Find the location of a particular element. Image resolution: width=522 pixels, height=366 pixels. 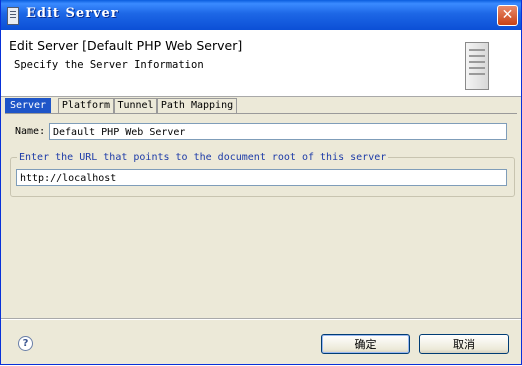

tab-path-mapping: Path Mapping is located at coordinates (197, 105).